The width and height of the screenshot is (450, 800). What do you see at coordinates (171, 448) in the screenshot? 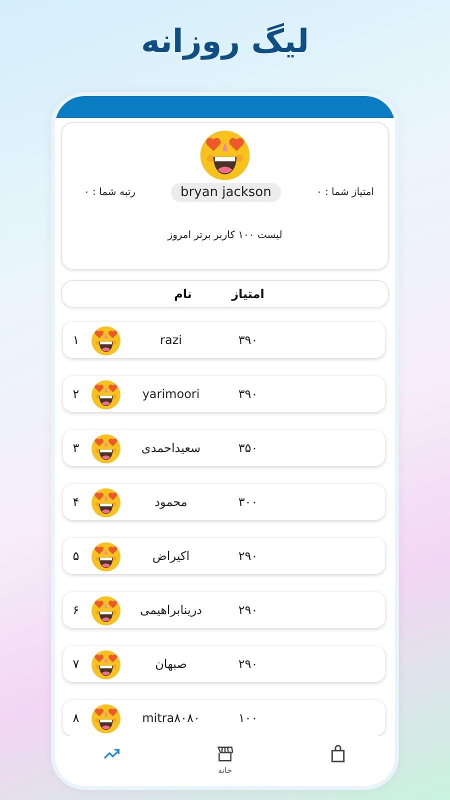
I see `player-name: سعیداحمدی` at bounding box center [171, 448].